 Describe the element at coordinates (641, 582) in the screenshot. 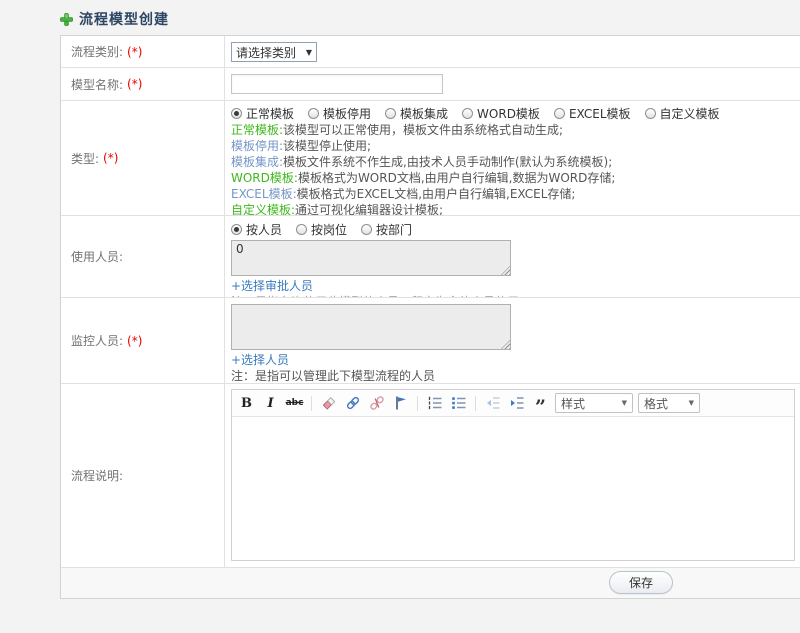

I see `save-button: 保存` at that location.